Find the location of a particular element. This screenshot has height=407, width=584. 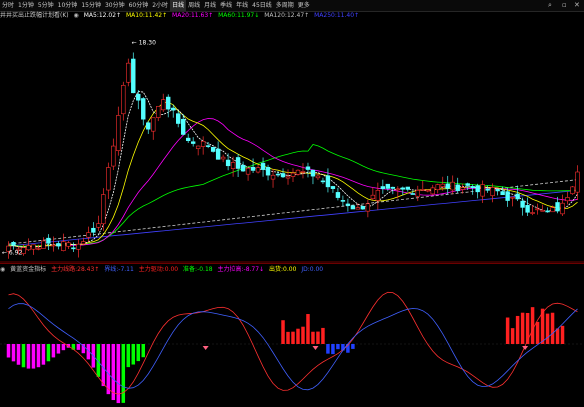

signal-marker is located at coordinates (315, 348).